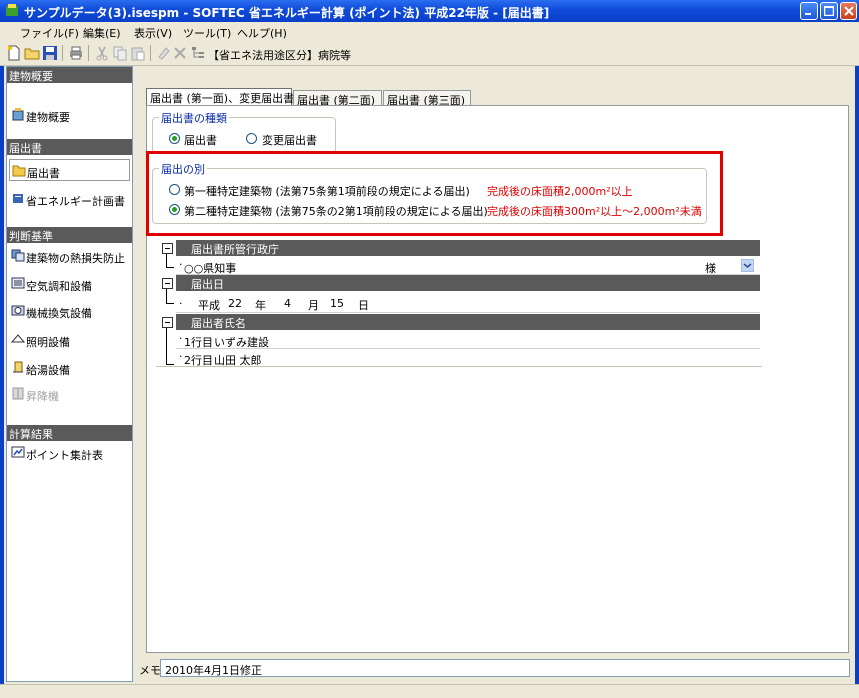 The height and width of the screenshot is (698, 859). Describe the element at coordinates (102, 53) in the screenshot. I see `cut-icon` at that location.